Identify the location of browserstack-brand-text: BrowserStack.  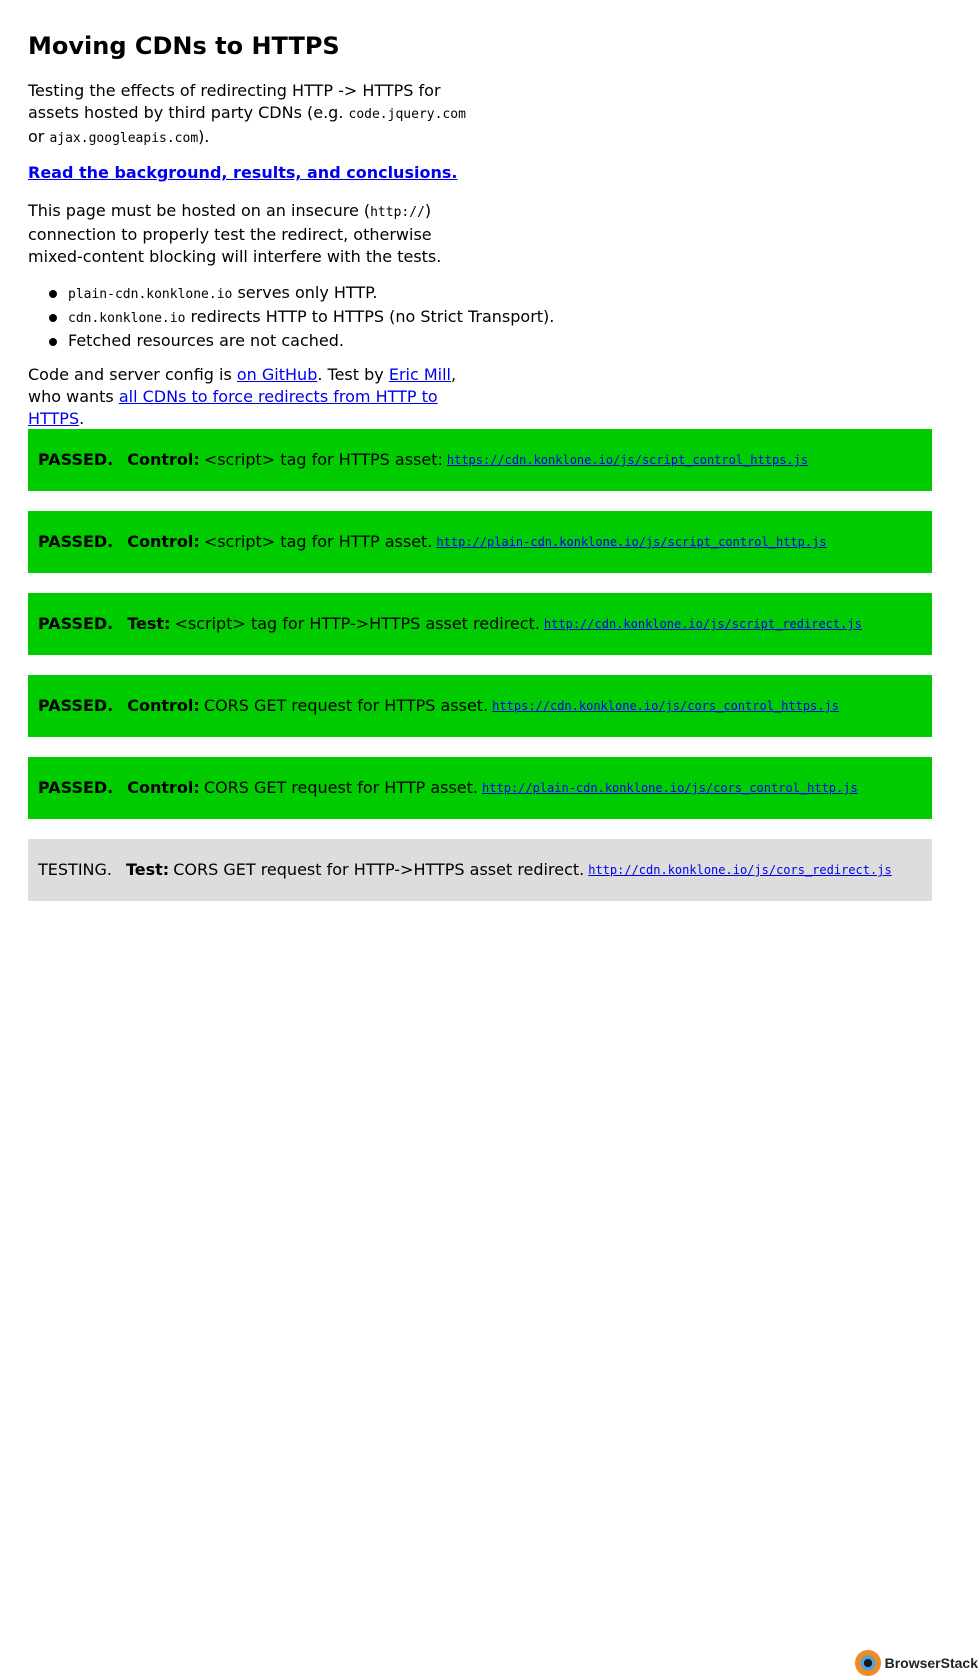
(931, 1663).